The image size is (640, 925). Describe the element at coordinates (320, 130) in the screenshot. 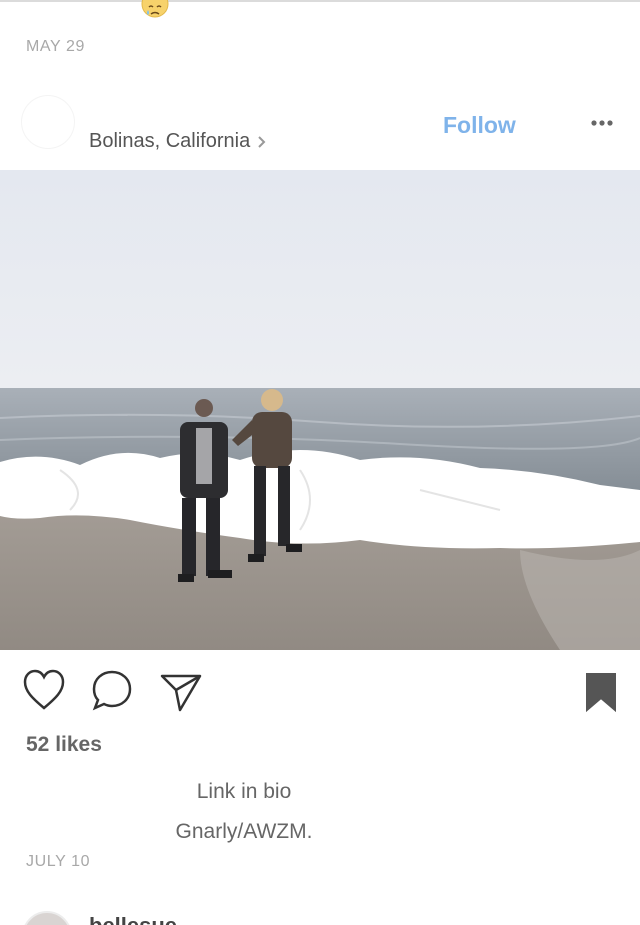

I see `post-header: Bolinas, California Follow` at that location.